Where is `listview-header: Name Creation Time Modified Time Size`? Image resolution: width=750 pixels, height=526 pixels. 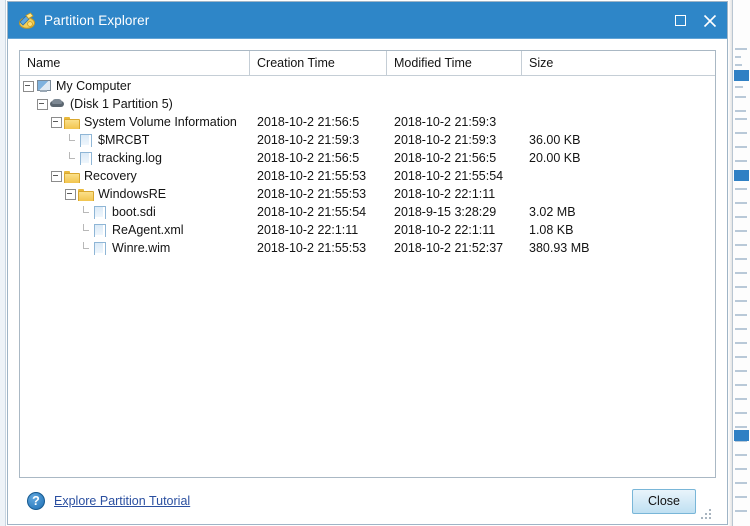
listview-header: Name Creation Time Modified Time Size is located at coordinates (367, 63).